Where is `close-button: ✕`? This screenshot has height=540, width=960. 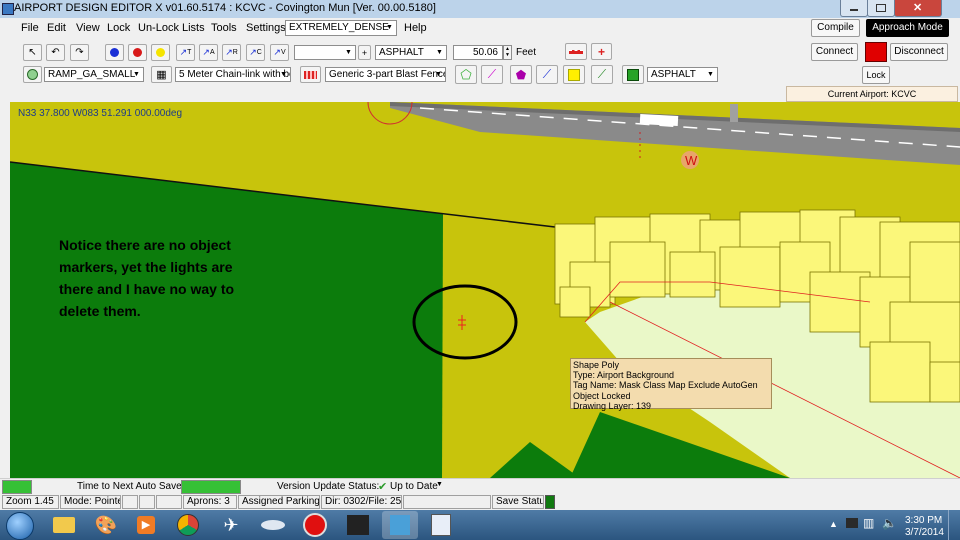 close-button: ✕ is located at coordinates (918, 8).